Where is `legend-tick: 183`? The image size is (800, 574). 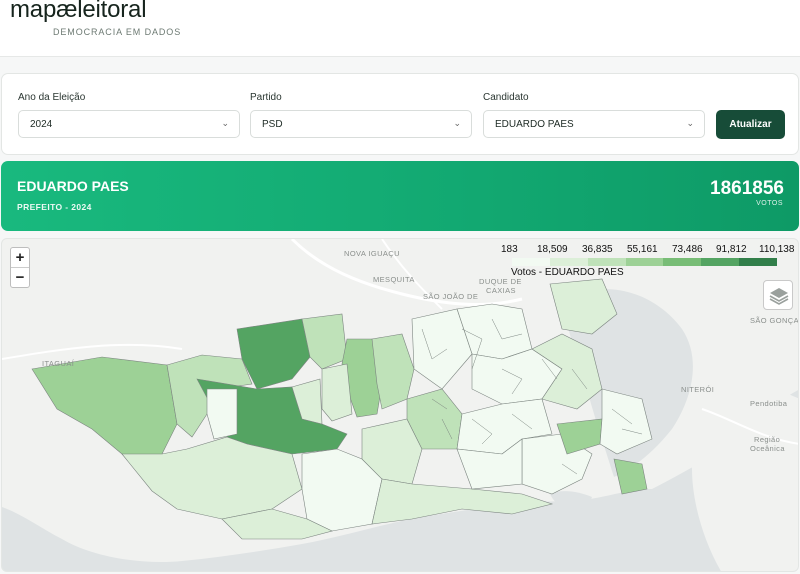 legend-tick: 183 is located at coordinates (509, 249).